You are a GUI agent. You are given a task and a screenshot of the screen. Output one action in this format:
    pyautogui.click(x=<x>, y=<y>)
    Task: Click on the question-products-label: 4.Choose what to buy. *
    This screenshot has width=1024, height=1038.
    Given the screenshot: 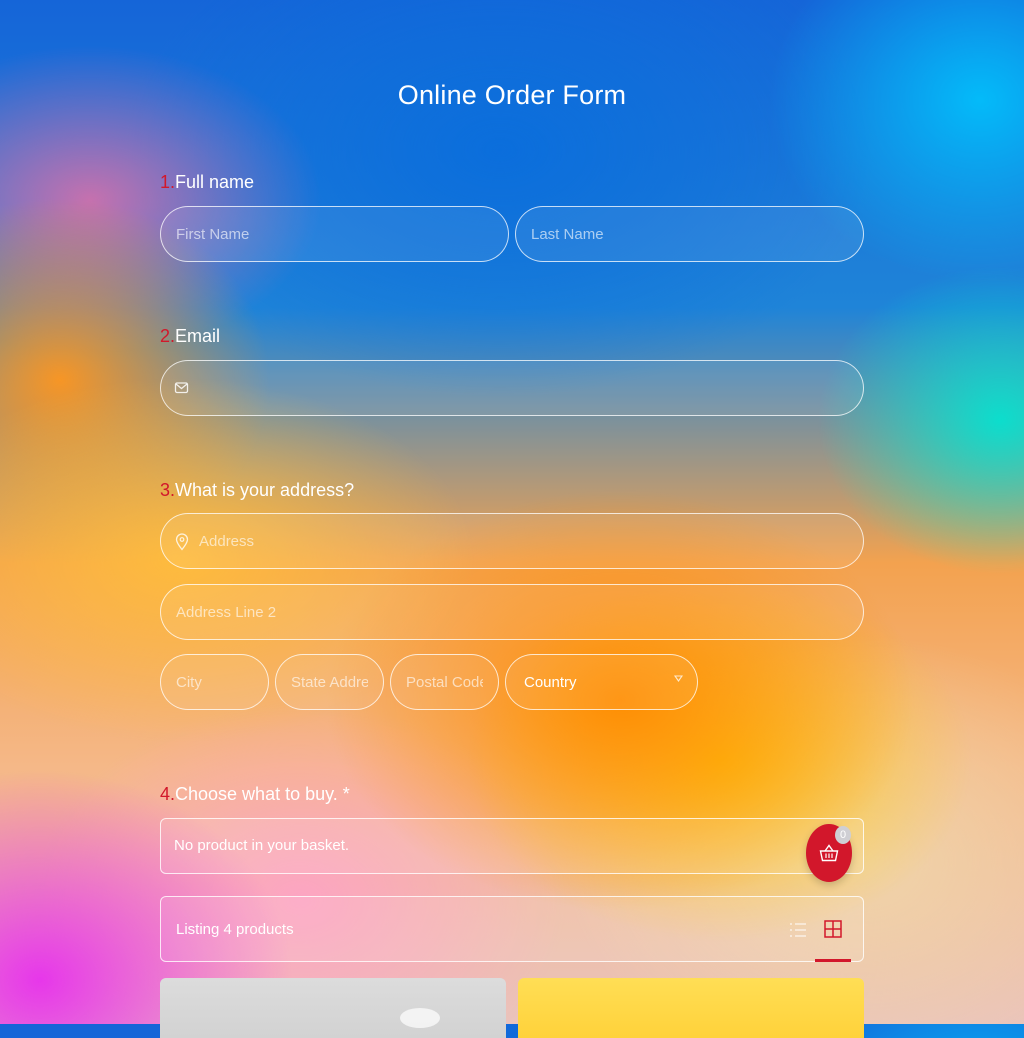 What is the action you would take?
    pyautogui.click(x=255, y=794)
    